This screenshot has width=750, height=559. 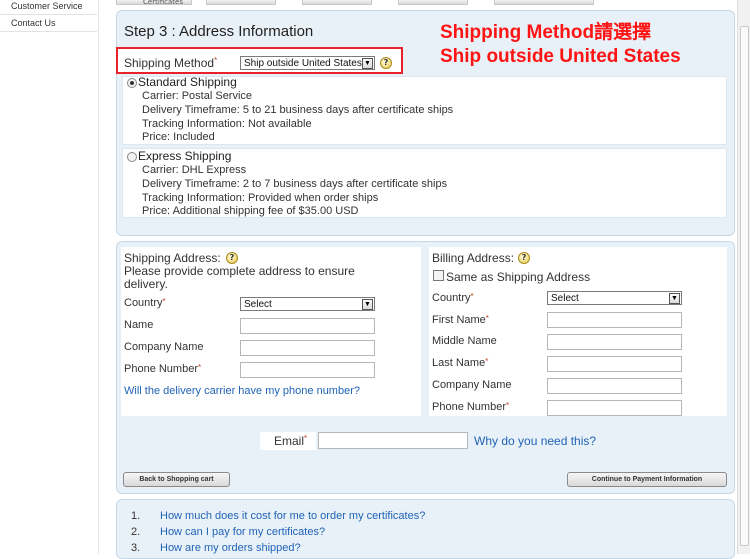 I want to click on express-shipping-title: Express Shipping, so click(x=185, y=156).